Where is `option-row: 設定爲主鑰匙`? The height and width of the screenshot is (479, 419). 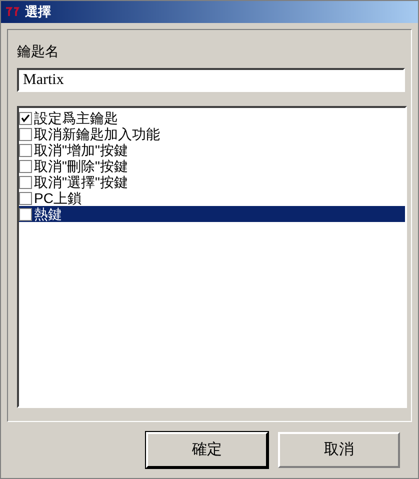 option-row: 設定爲主鑰匙 is located at coordinates (212, 118).